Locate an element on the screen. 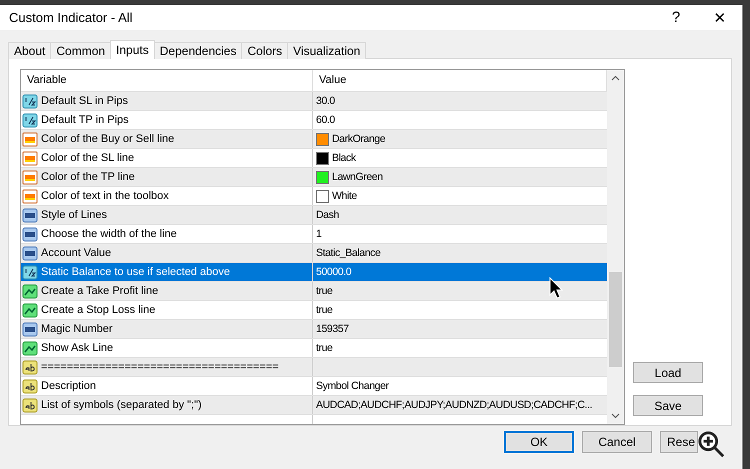  value-text: Dash is located at coordinates (327, 215).